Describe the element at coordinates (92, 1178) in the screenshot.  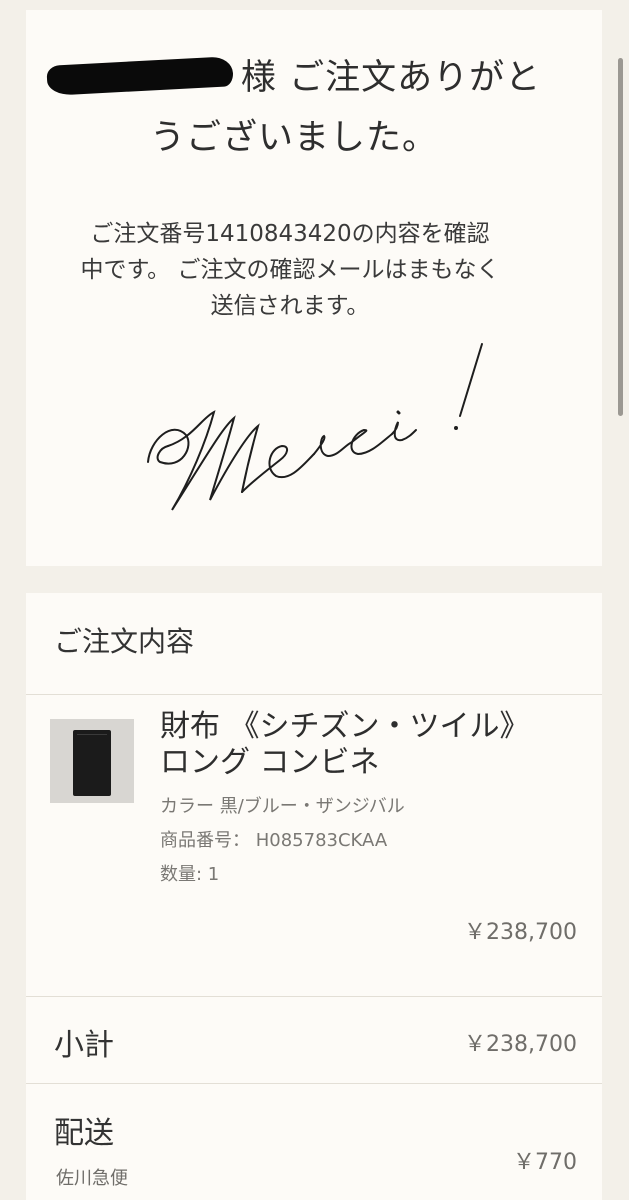
I see `shipping-carrier: 佐川急便` at that location.